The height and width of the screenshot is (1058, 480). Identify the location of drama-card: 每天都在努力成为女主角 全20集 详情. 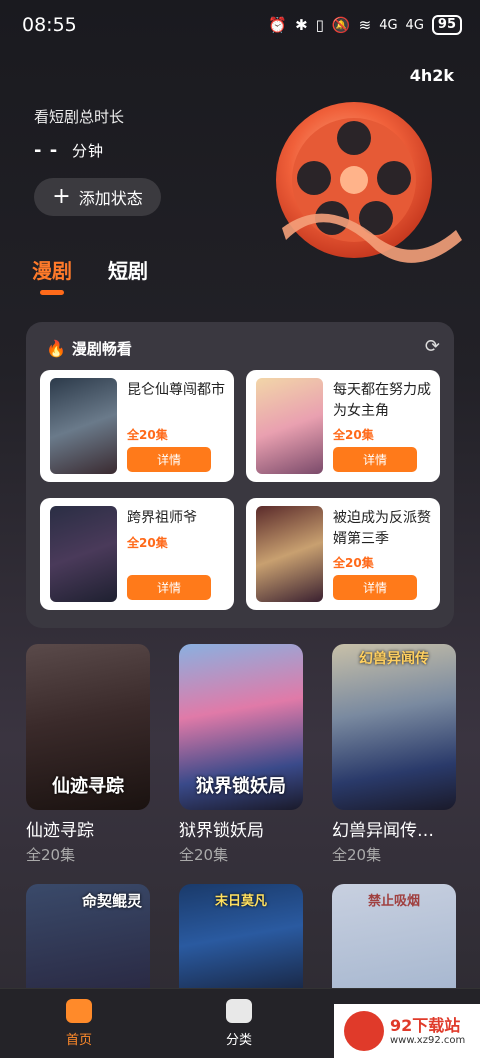
(343, 426).